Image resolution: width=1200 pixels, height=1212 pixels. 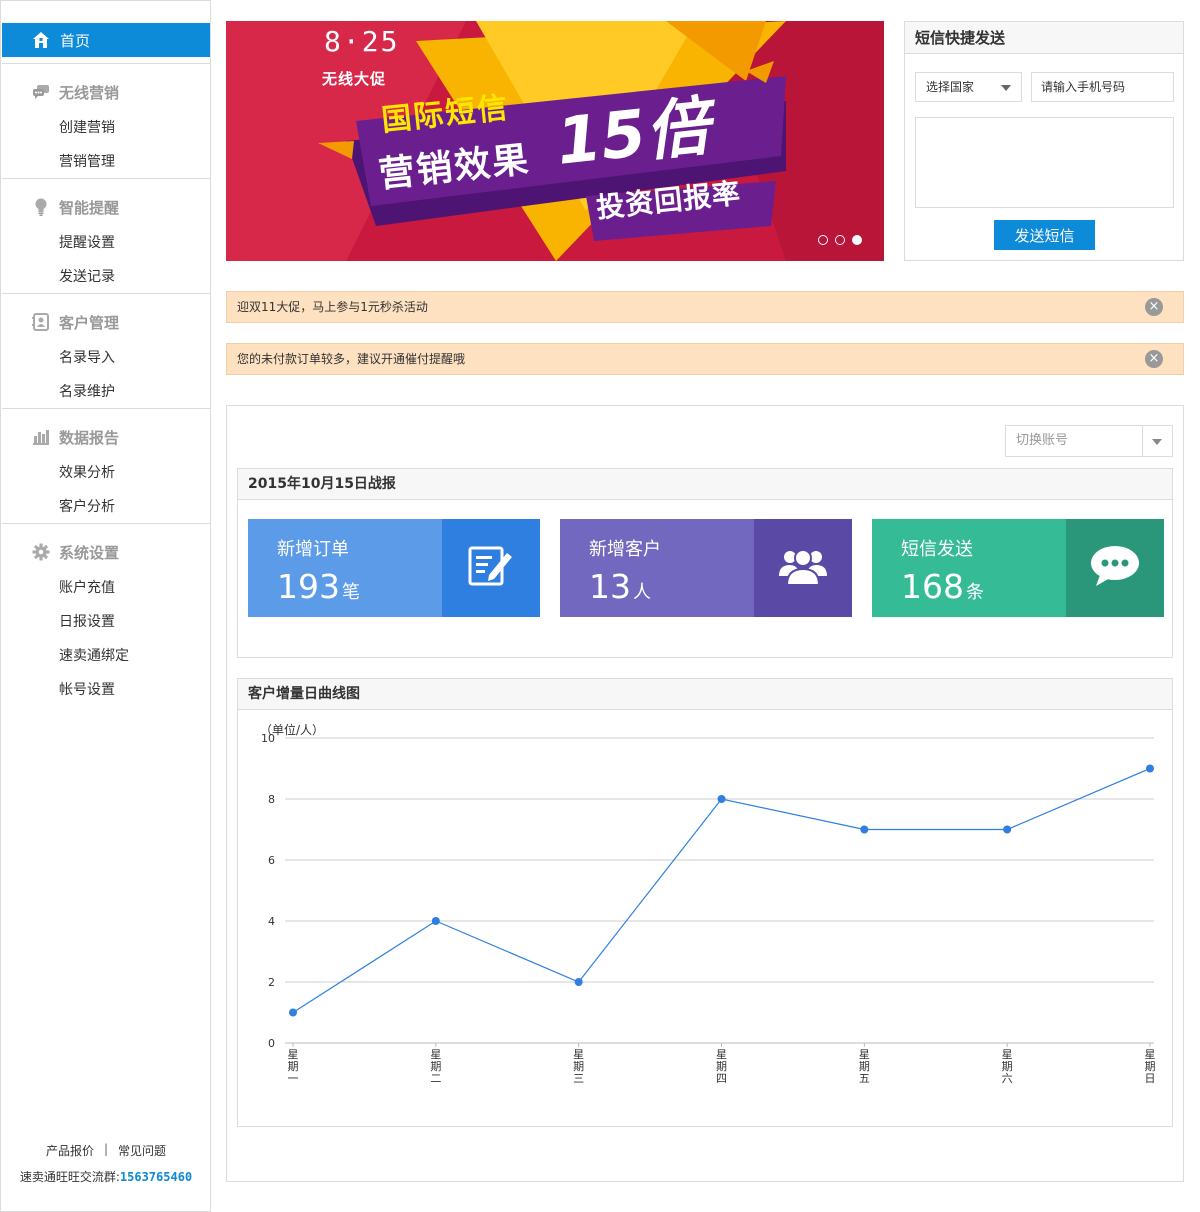 I want to click on nav-group-head: 客户管理, so click(x=106, y=322).